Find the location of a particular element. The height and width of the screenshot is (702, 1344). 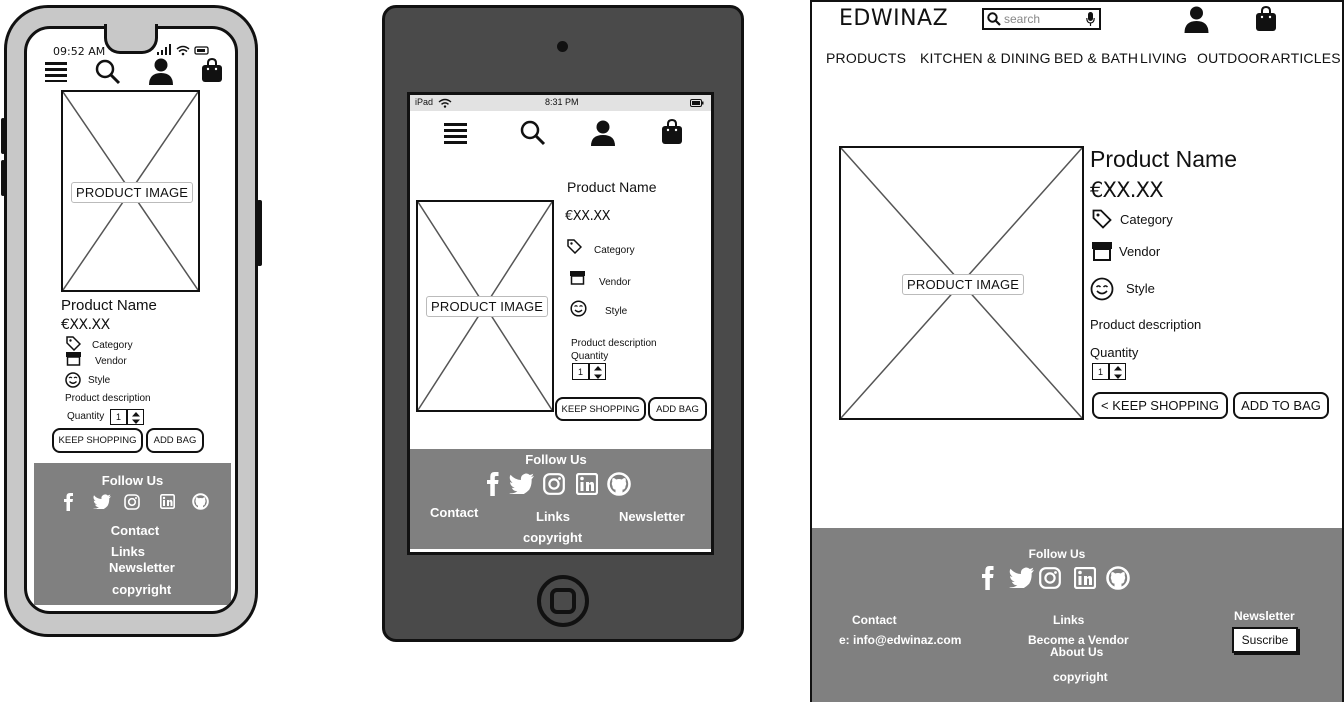

store-icon is located at coordinates (1102, 251).